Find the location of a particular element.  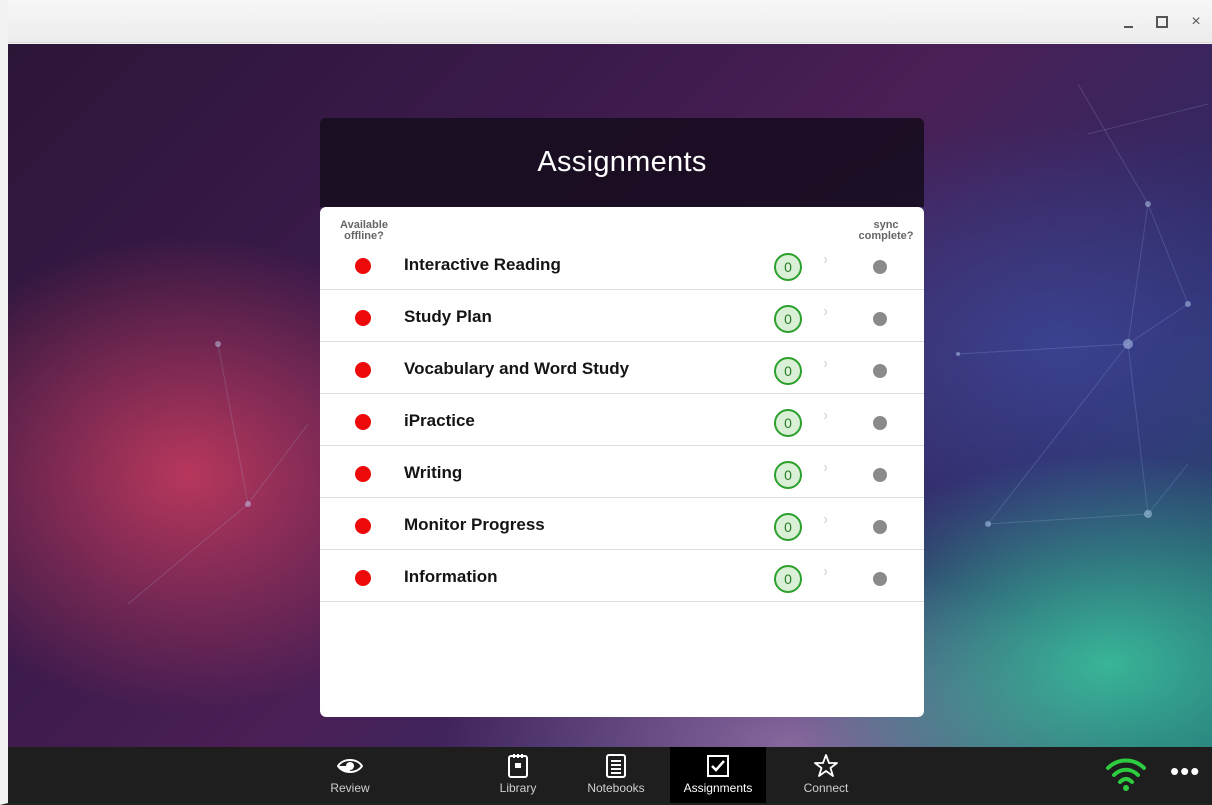

panel-header: Assignments is located at coordinates (622, 162).